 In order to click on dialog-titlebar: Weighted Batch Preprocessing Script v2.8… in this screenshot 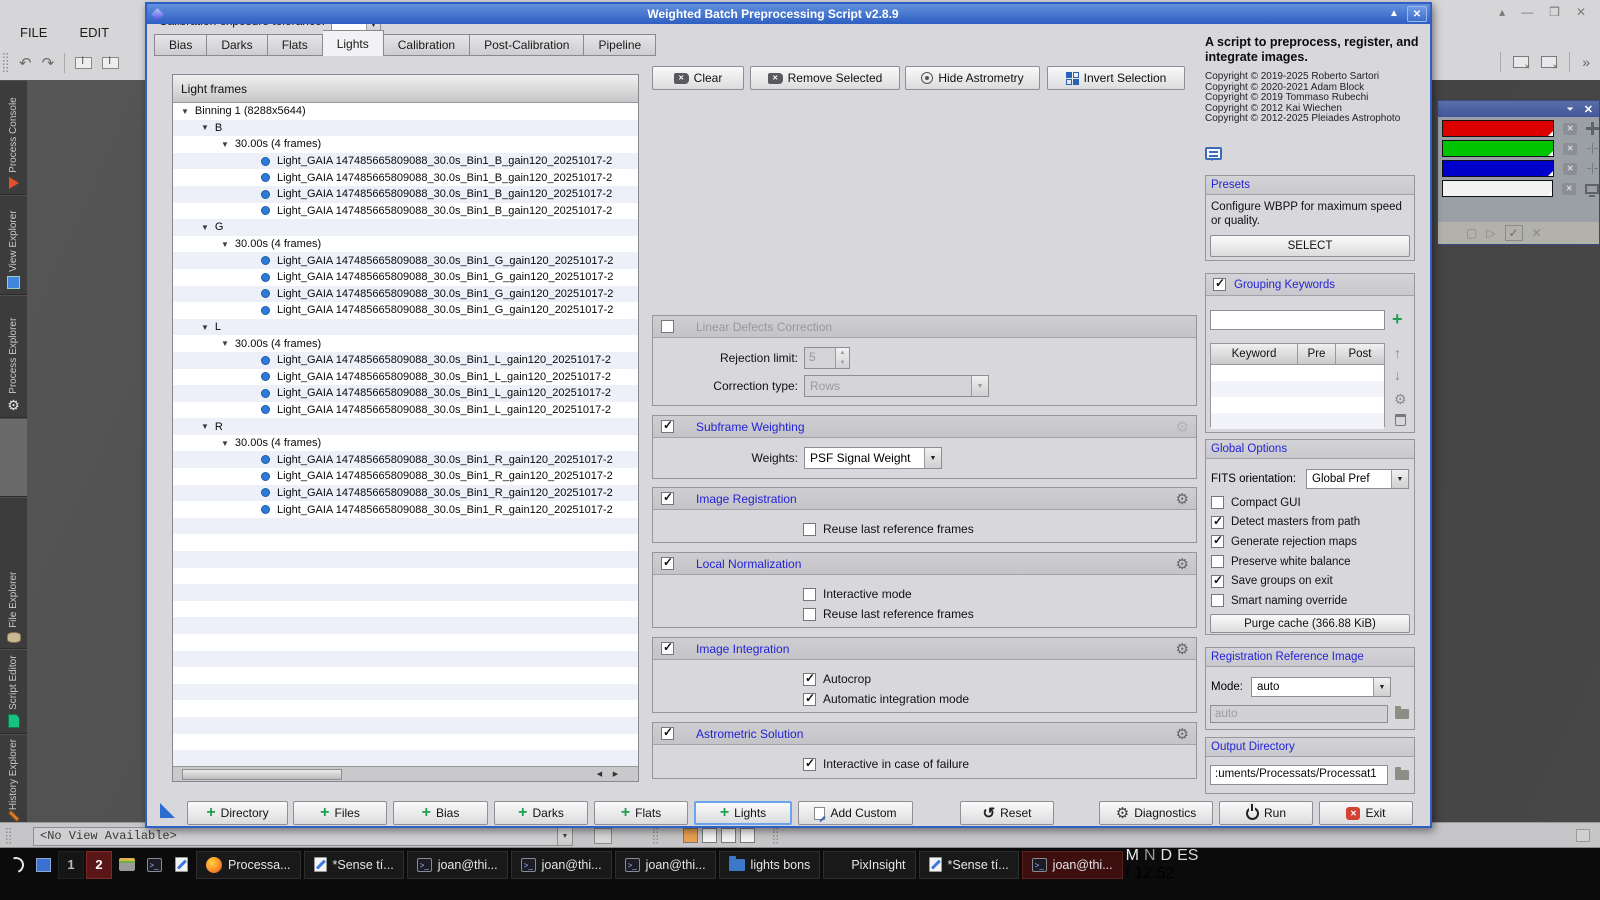, I will do `click(788, 14)`.